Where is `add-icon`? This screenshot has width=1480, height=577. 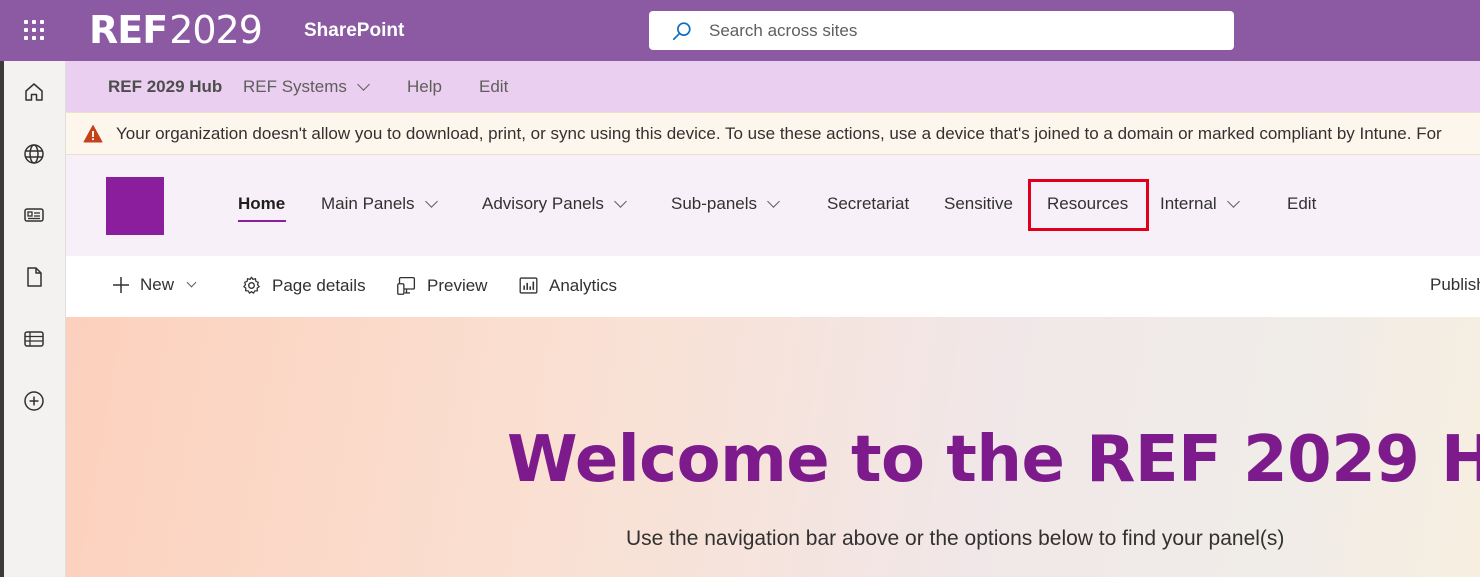 add-icon is located at coordinates (34, 401).